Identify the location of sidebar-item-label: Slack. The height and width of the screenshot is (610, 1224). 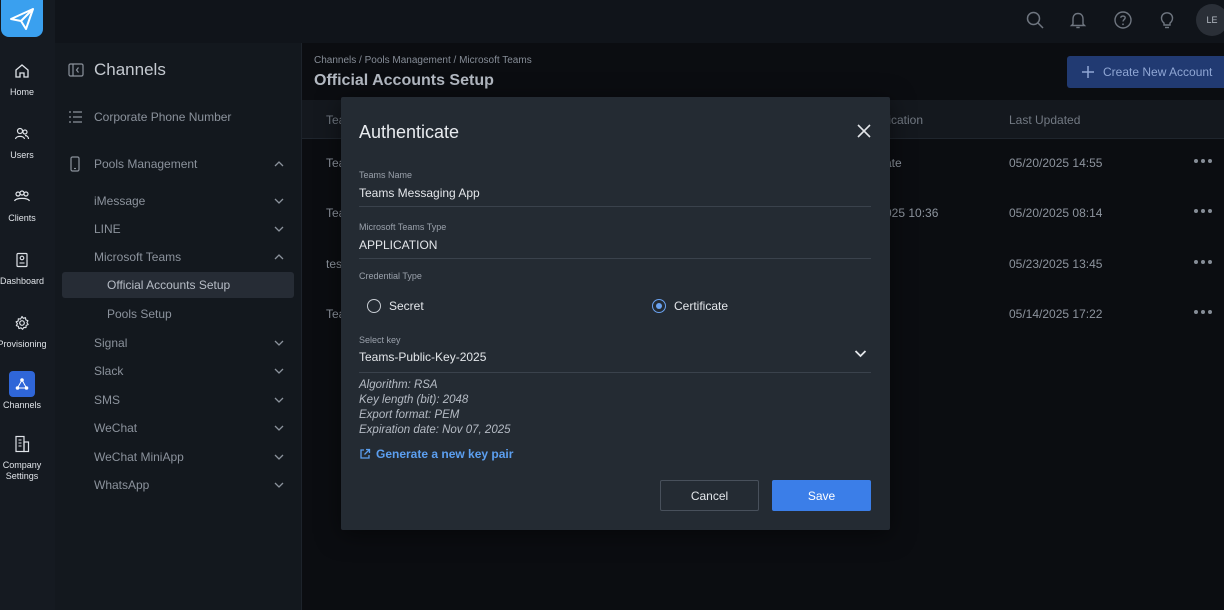
(109, 371).